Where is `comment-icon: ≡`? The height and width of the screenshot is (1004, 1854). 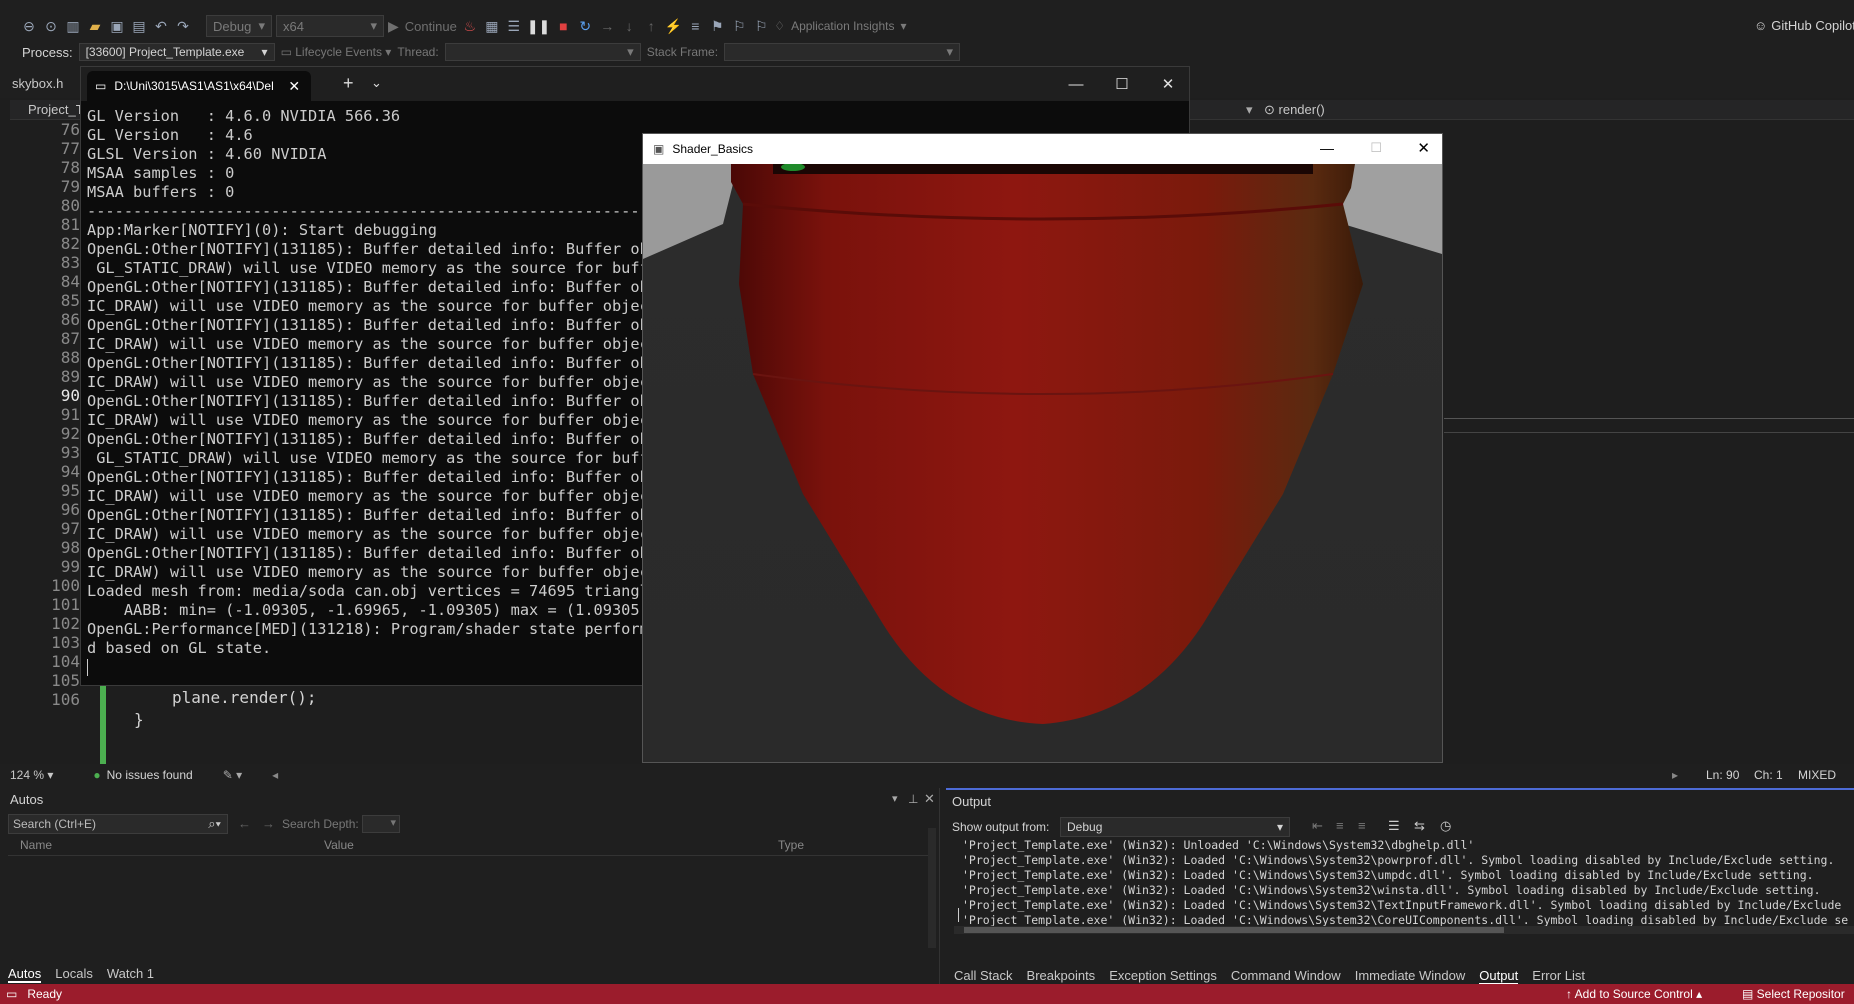 comment-icon: ≡ is located at coordinates (695, 26).